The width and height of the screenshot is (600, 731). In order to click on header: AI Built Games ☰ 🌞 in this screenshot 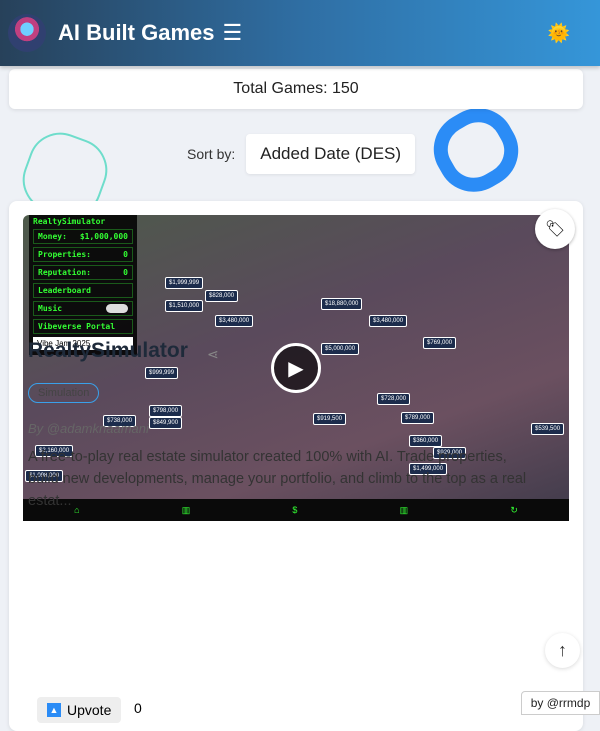, I will do `click(300, 33)`.